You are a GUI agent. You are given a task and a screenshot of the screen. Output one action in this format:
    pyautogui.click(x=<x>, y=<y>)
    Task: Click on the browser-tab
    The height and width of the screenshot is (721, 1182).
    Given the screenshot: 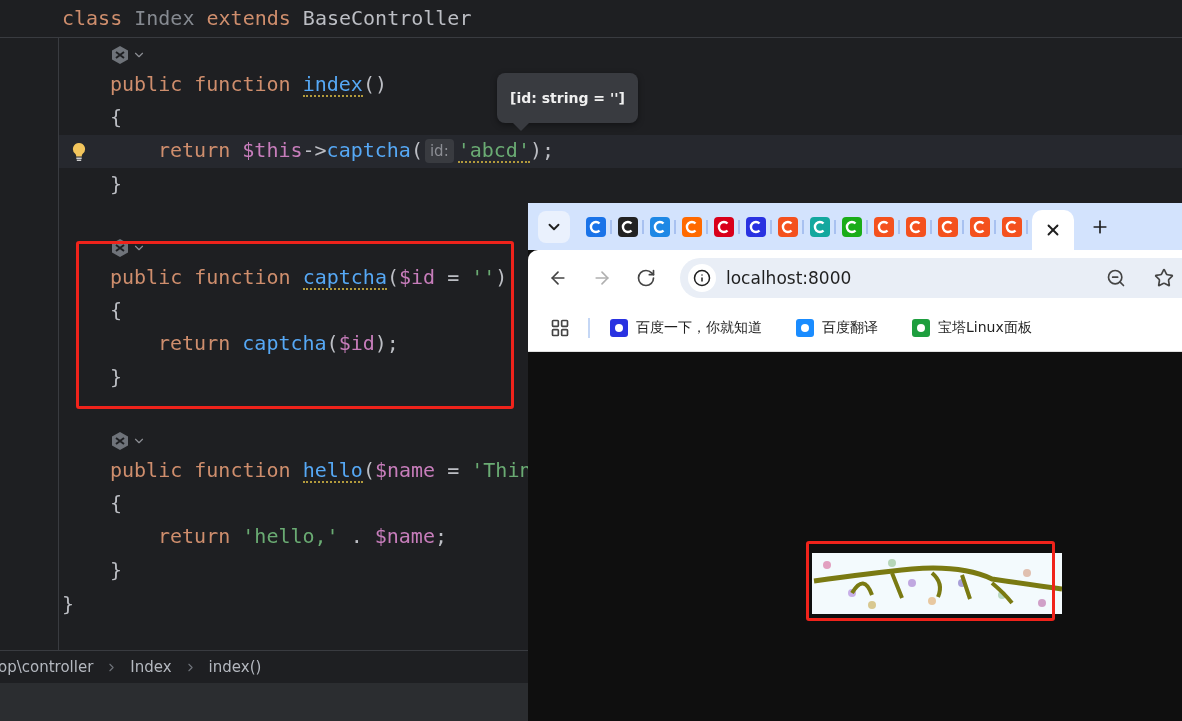 What is the action you would take?
    pyautogui.click(x=1053, y=230)
    